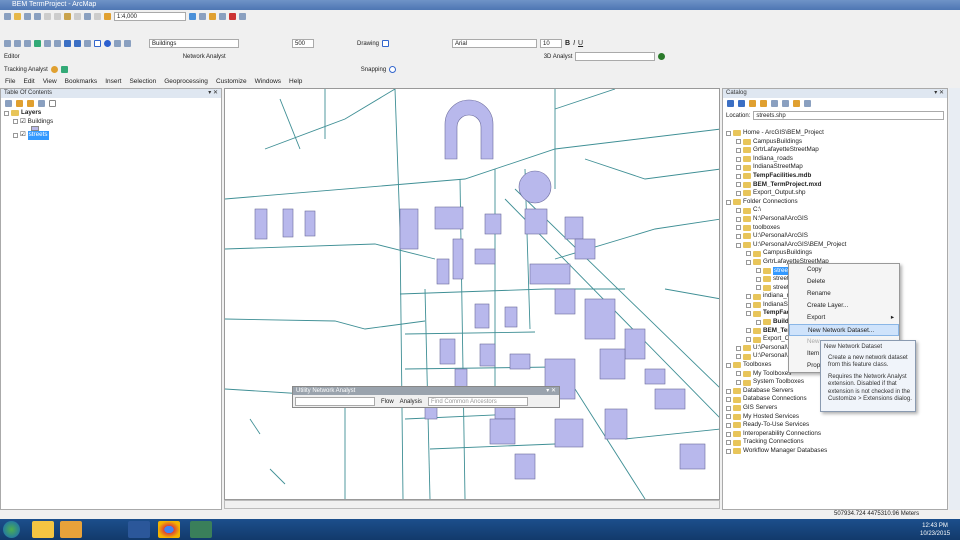 This screenshot has width=960, height=540. I want to click on add-data-icon, so click(107, 16).